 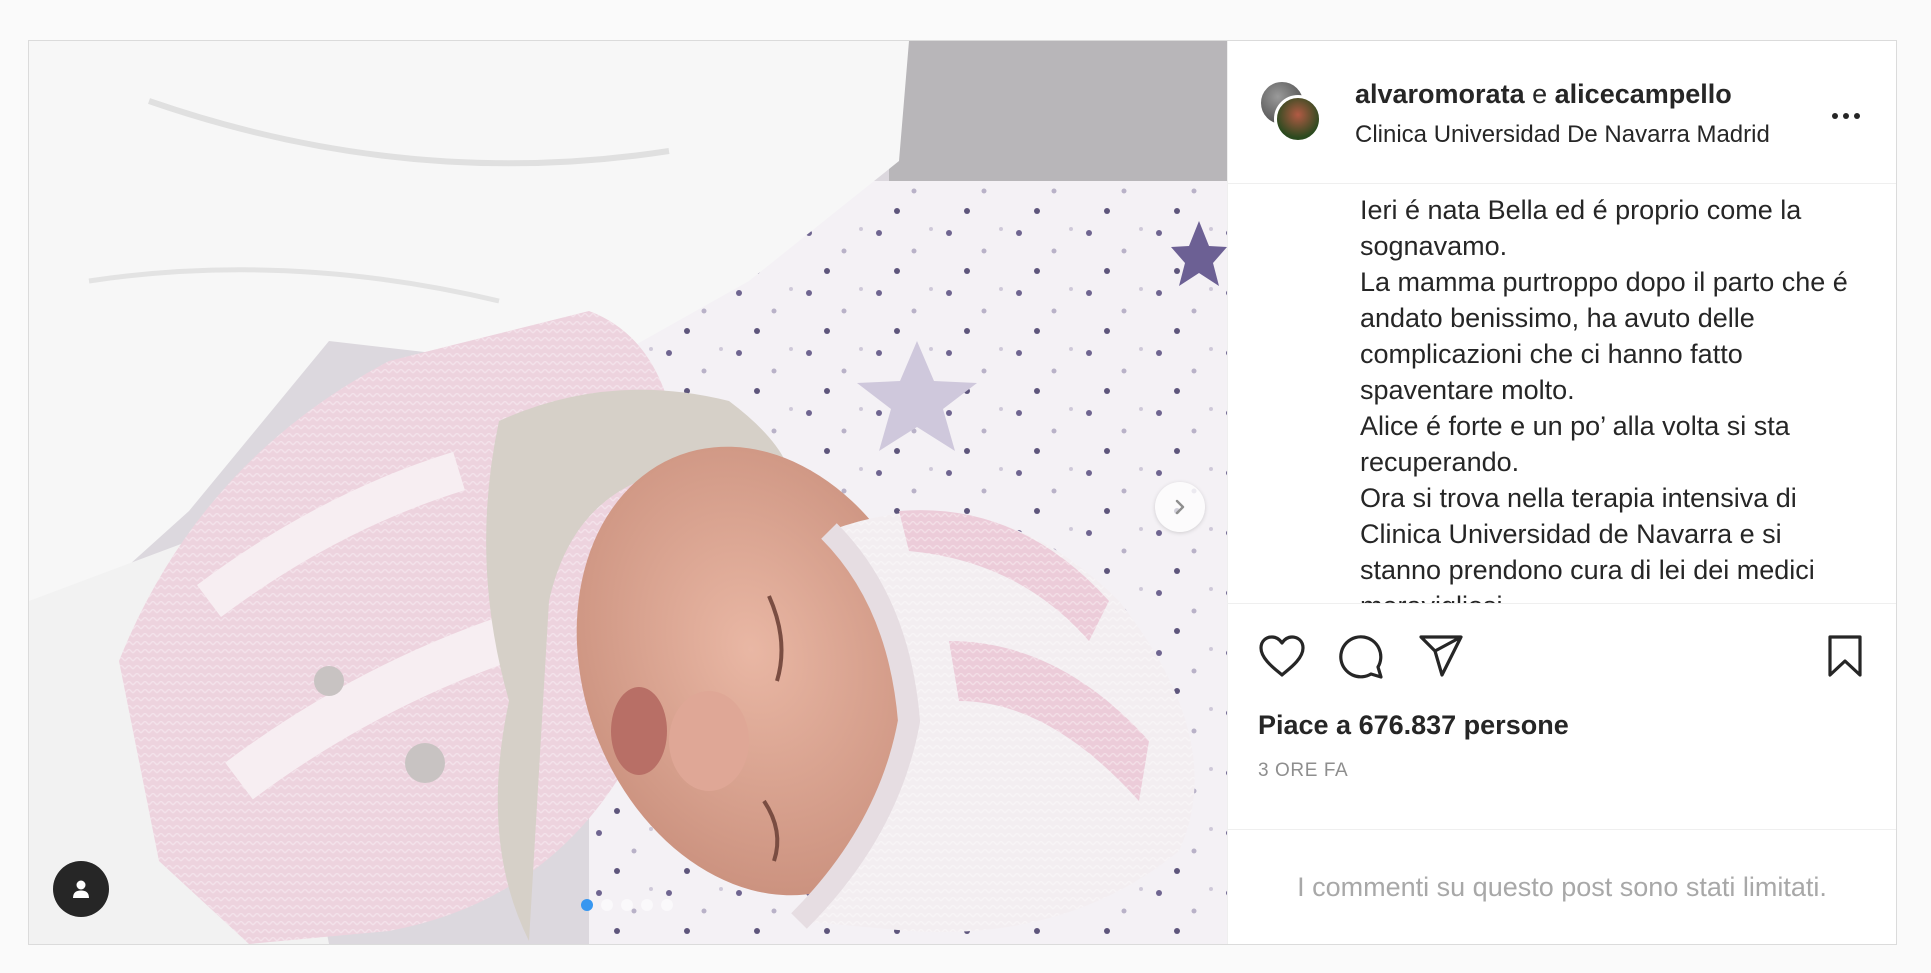 I want to click on post-timestamp: 3 ORE FA, so click(x=1562, y=794).